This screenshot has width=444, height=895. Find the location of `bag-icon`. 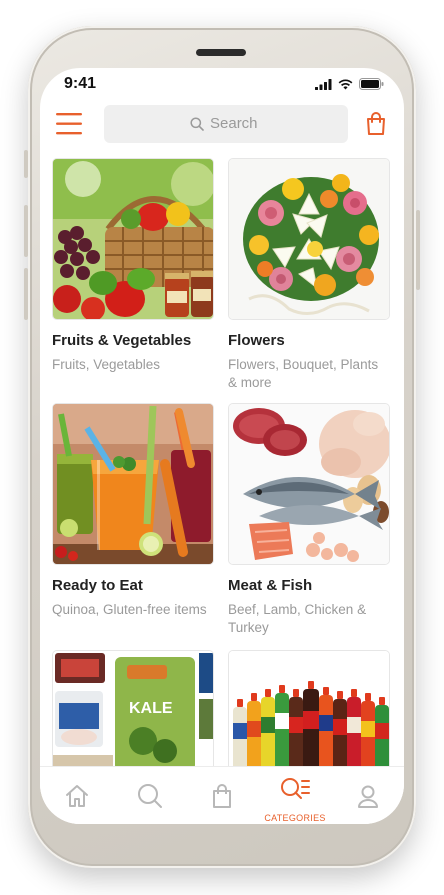

bag-icon is located at coordinates (222, 796).